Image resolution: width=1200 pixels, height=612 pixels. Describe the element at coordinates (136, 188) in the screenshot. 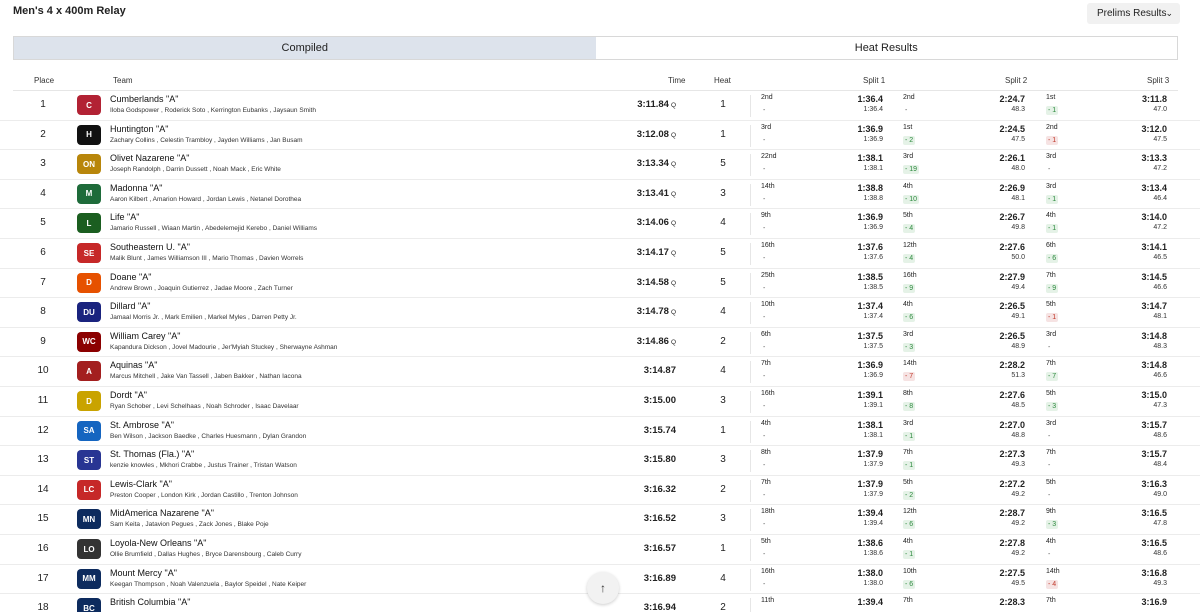

I see `team-name: Madonna "A"` at that location.